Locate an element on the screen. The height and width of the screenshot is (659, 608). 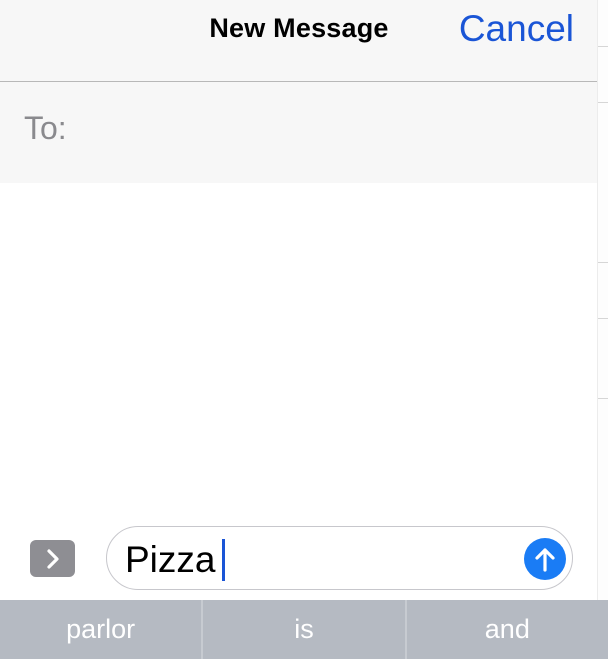
to-label: To: is located at coordinates (45, 128).